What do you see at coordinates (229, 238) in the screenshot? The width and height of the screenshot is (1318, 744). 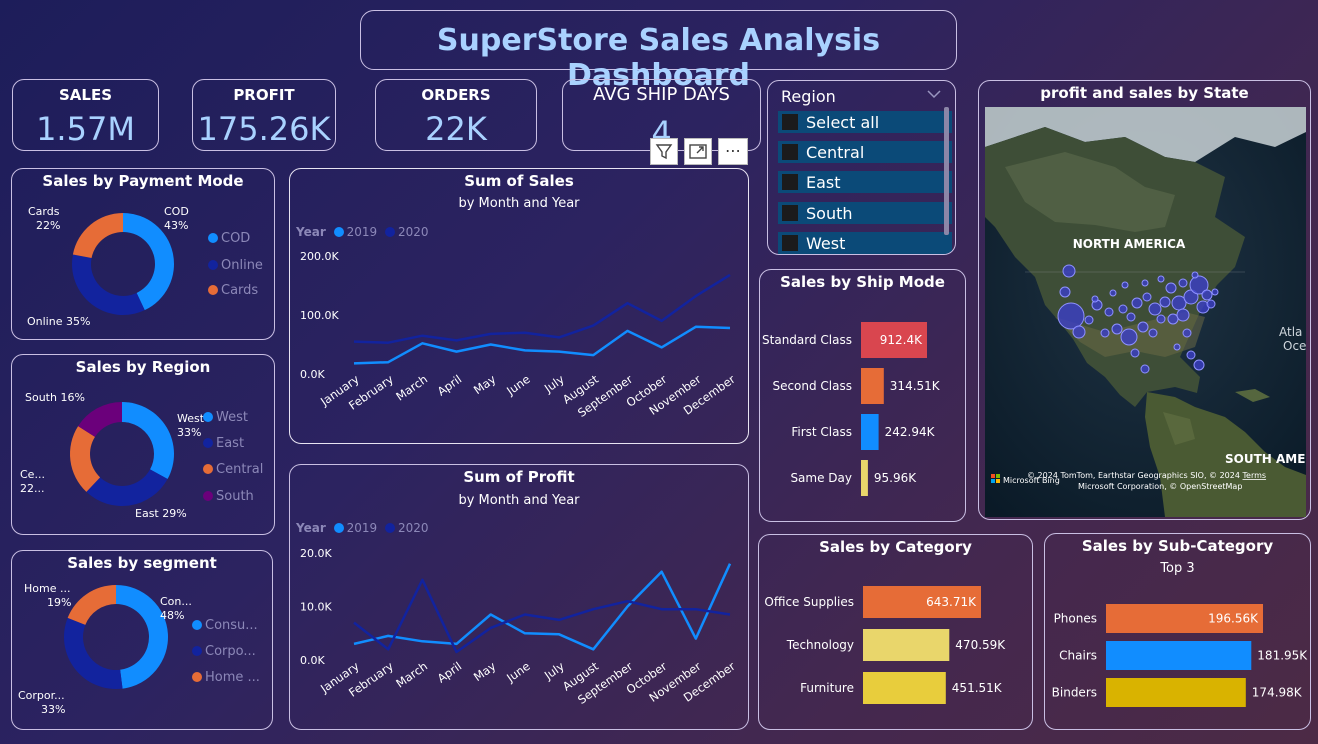 I see `payment-legend-cod: COD` at bounding box center [229, 238].